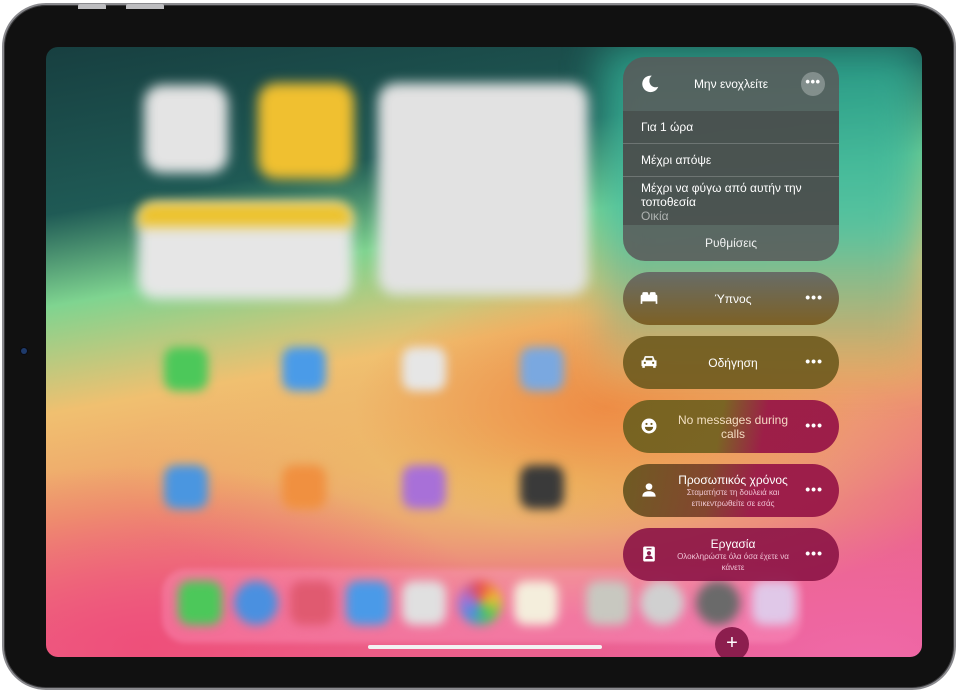  What do you see at coordinates (655, 216) in the screenshot?
I see `option-sublabel: Οικία` at bounding box center [655, 216].